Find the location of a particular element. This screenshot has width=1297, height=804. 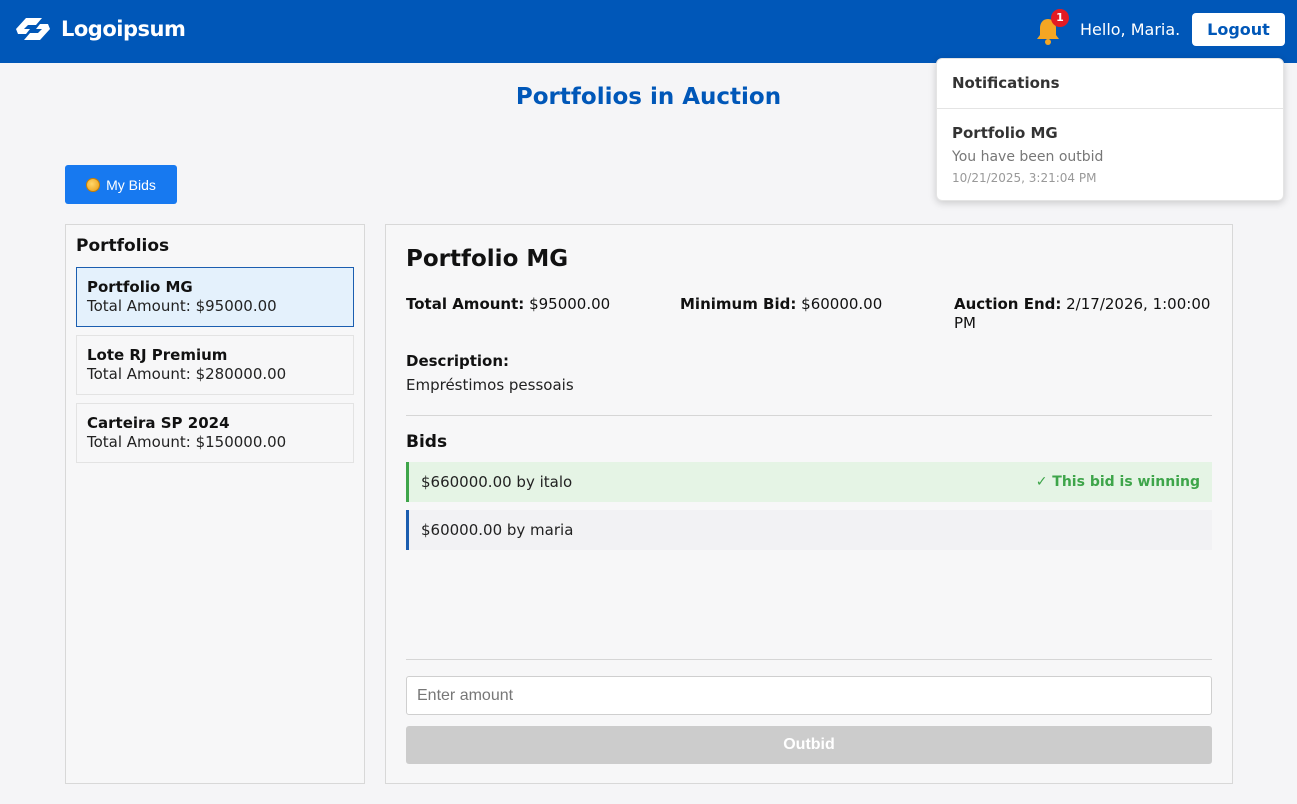

bid-text: $60000.00 by maria is located at coordinates (497, 530).